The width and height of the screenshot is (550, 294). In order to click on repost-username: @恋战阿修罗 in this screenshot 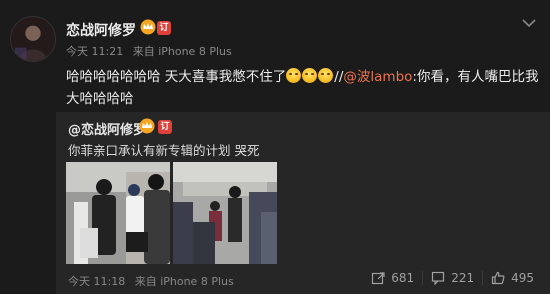, I will do `click(107, 128)`.